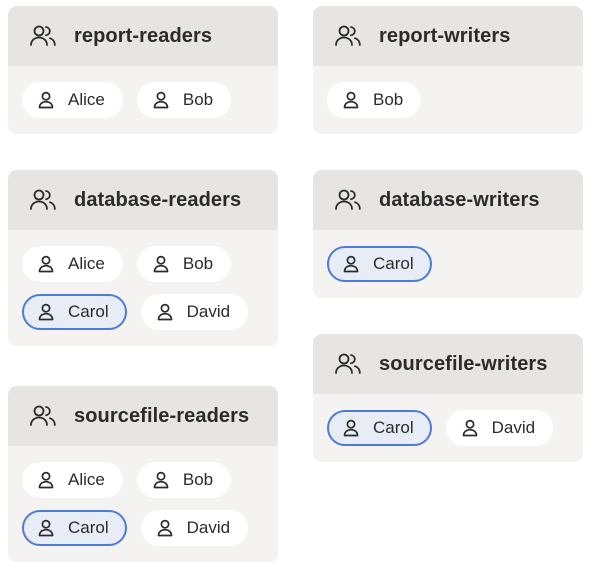 Image resolution: width=593 pixels, height=575 pixels. What do you see at coordinates (459, 199) in the screenshot?
I see `group-title: database-writers` at bounding box center [459, 199].